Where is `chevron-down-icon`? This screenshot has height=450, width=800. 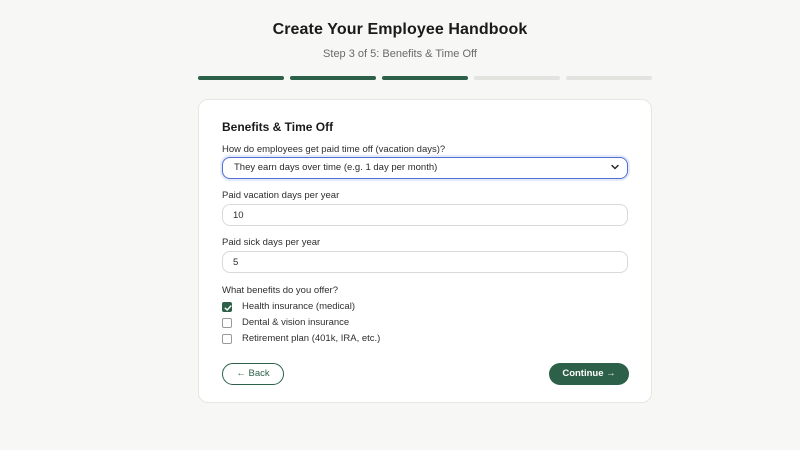 chevron-down-icon is located at coordinates (615, 167).